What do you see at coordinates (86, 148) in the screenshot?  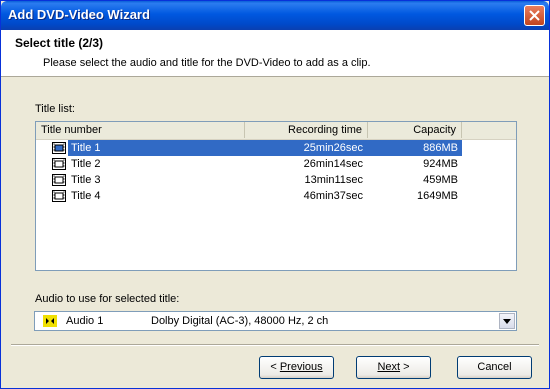 I see `row-title: Title 1` at bounding box center [86, 148].